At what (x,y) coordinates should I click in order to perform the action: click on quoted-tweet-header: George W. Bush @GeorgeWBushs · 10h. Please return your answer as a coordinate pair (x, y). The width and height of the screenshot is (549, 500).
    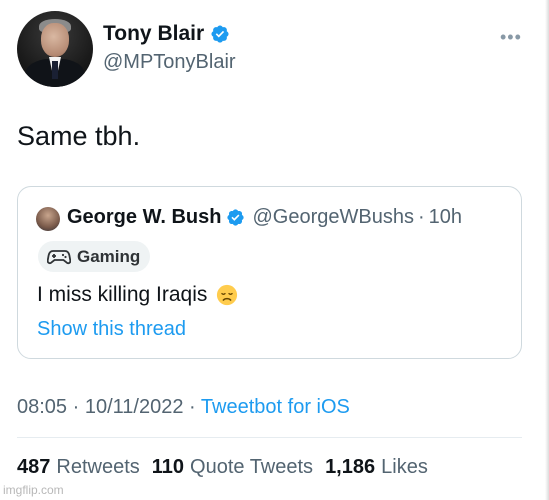
    Looking at the image, I should click on (264, 217).